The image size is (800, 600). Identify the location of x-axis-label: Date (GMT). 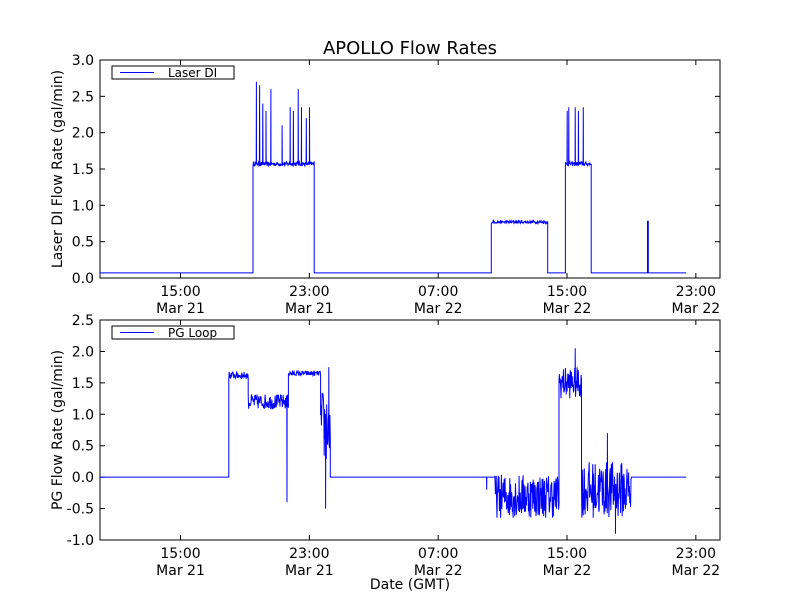
(410, 585).